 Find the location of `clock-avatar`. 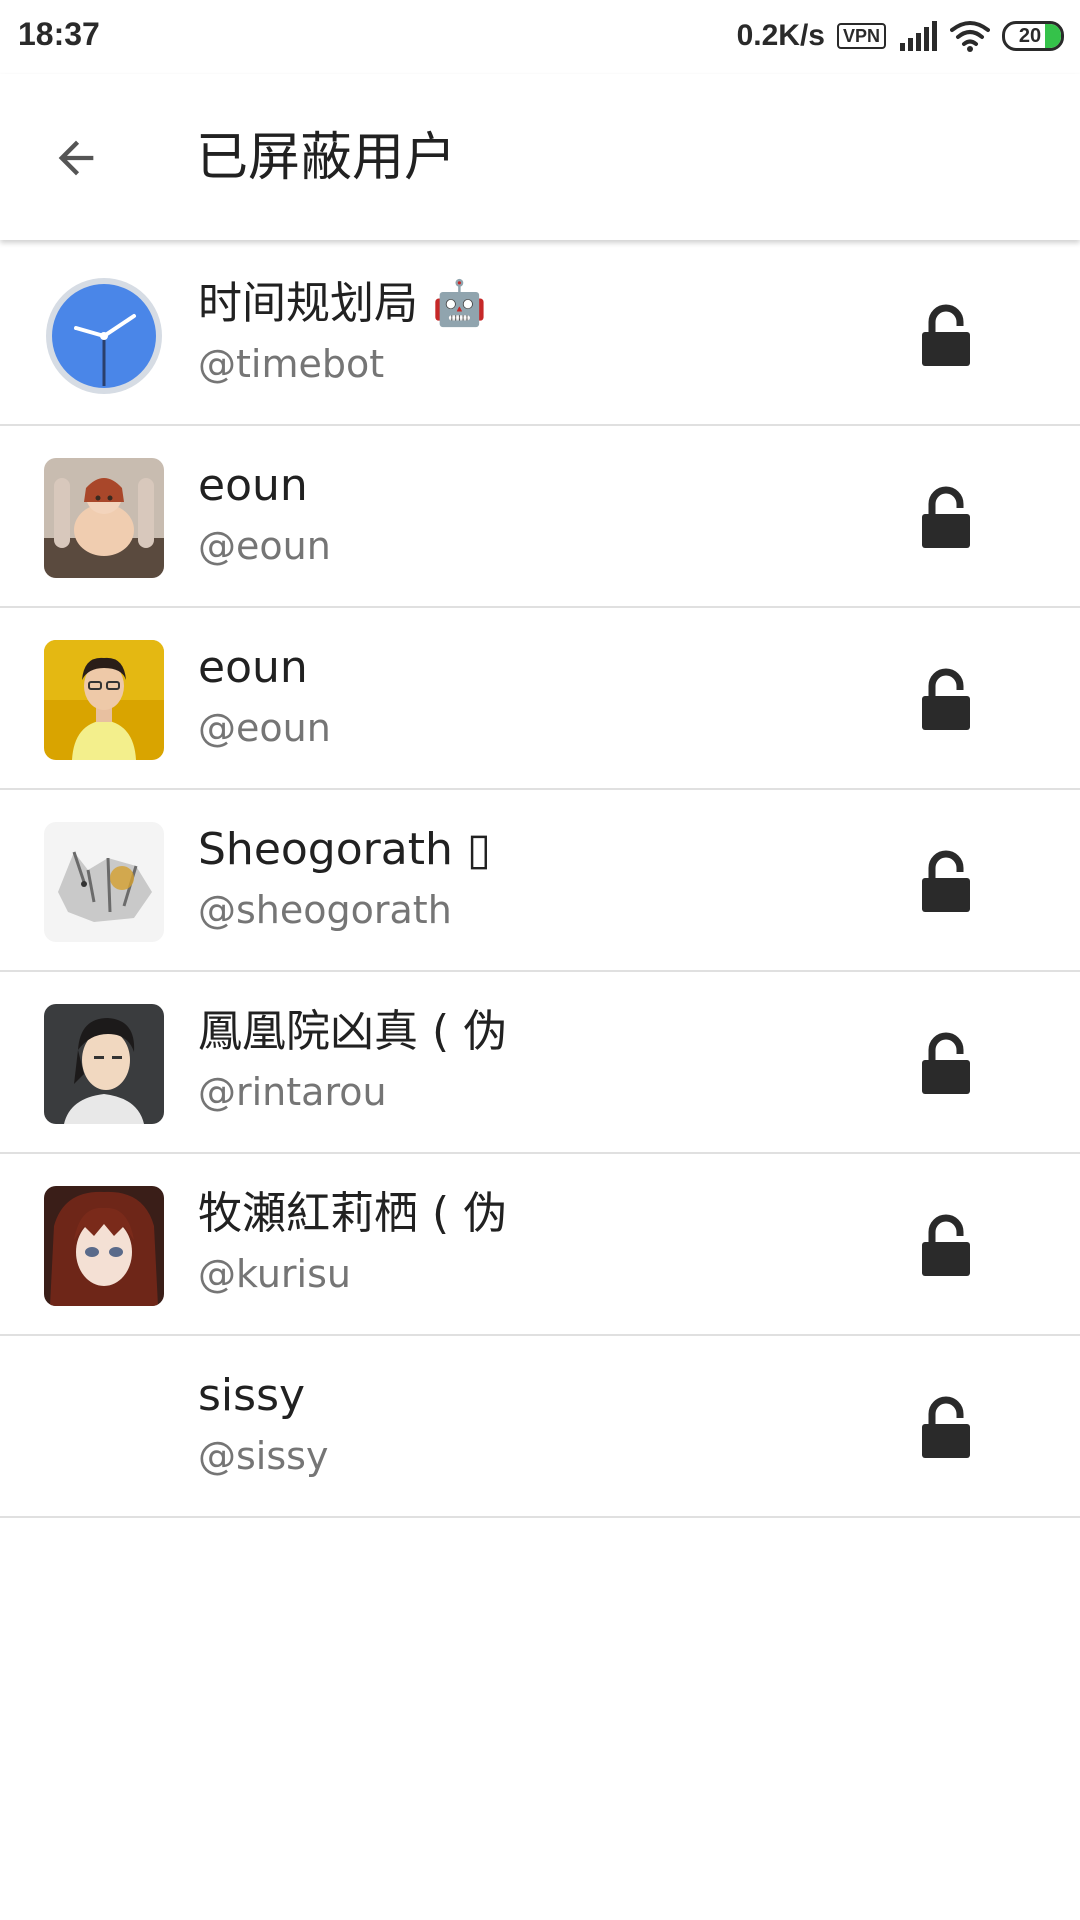

clock-avatar is located at coordinates (104, 336).